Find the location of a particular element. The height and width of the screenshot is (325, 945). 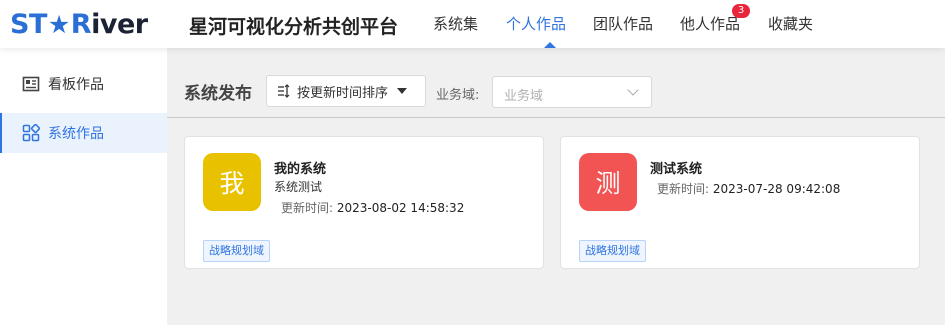

nav-item-favorites: 收藏夹 is located at coordinates (798, 24).